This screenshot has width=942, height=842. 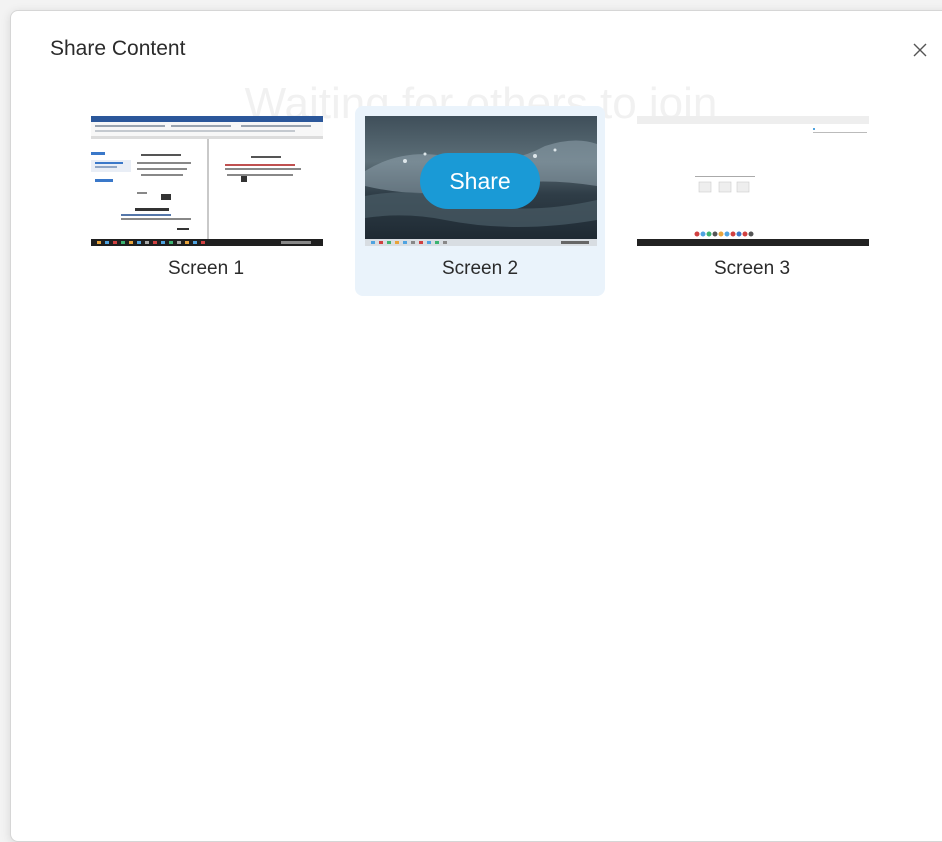 I want to click on close-icon, so click(x=920, y=50).